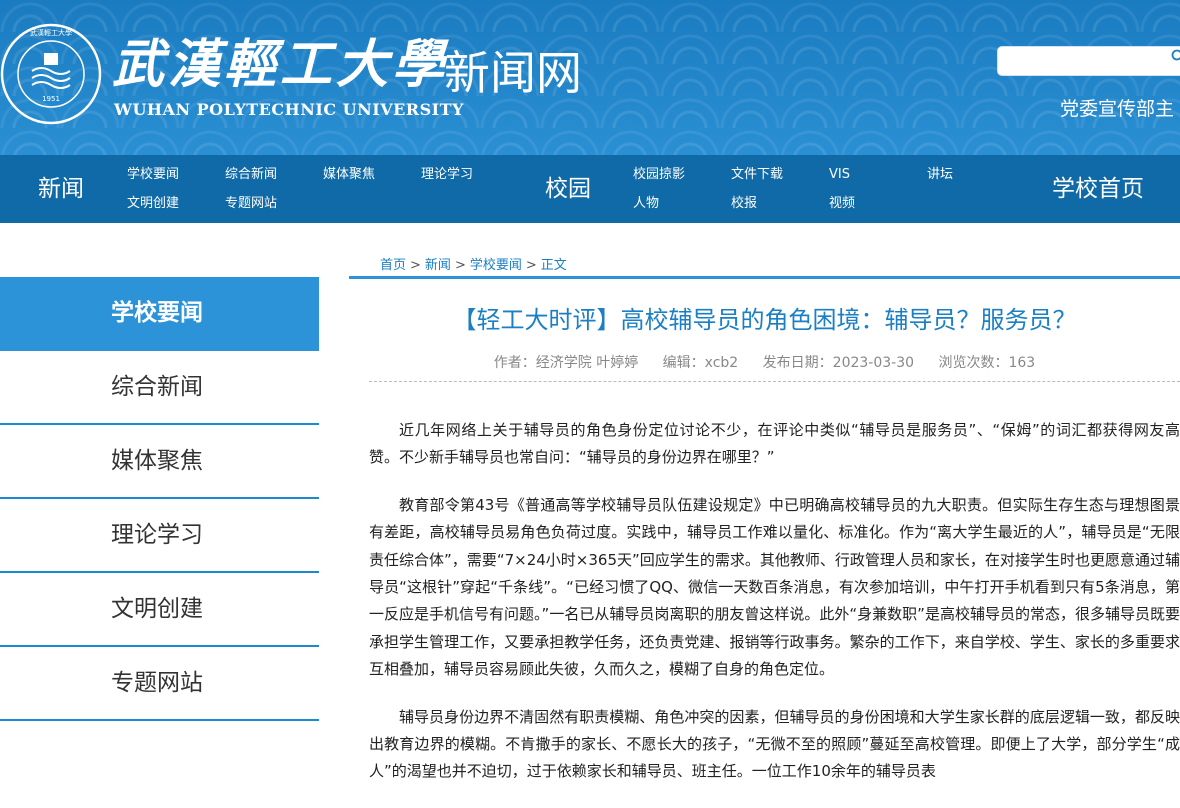  I want to click on nav-news: 新闻, so click(61, 189).